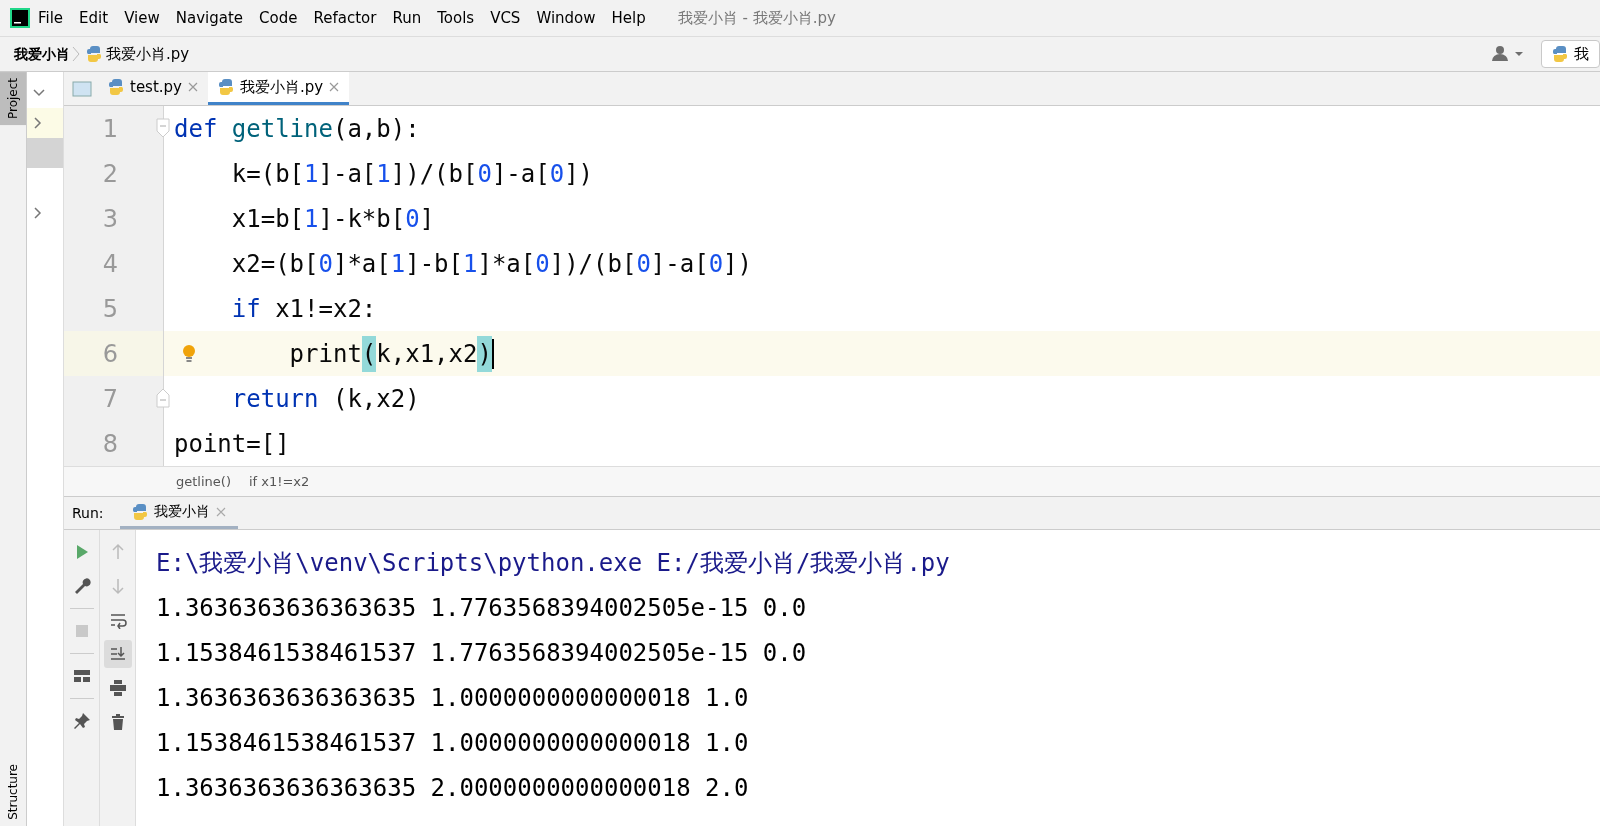  Describe the element at coordinates (278, 18) in the screenshot. I see `menu-item: Code` at that location.